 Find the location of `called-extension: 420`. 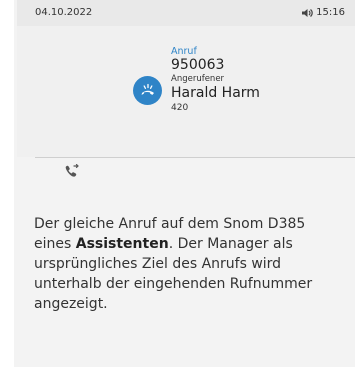

called-extension: 420 is located at coordinates (180, 108).